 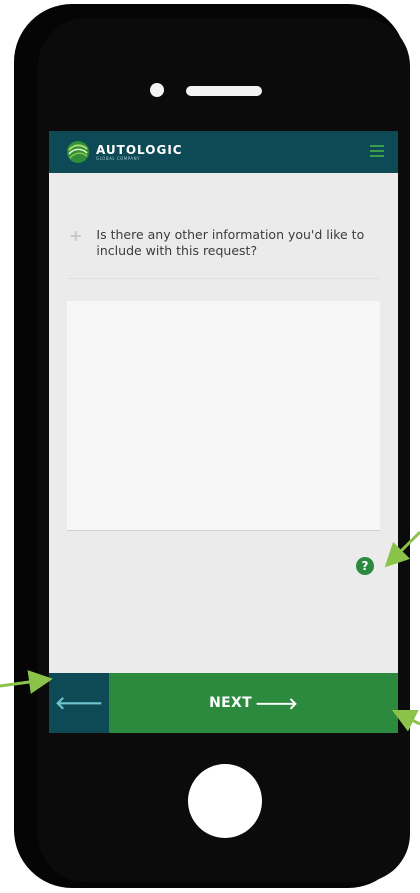 I want to click on plus-icon: +, so click(x=76, y=235).